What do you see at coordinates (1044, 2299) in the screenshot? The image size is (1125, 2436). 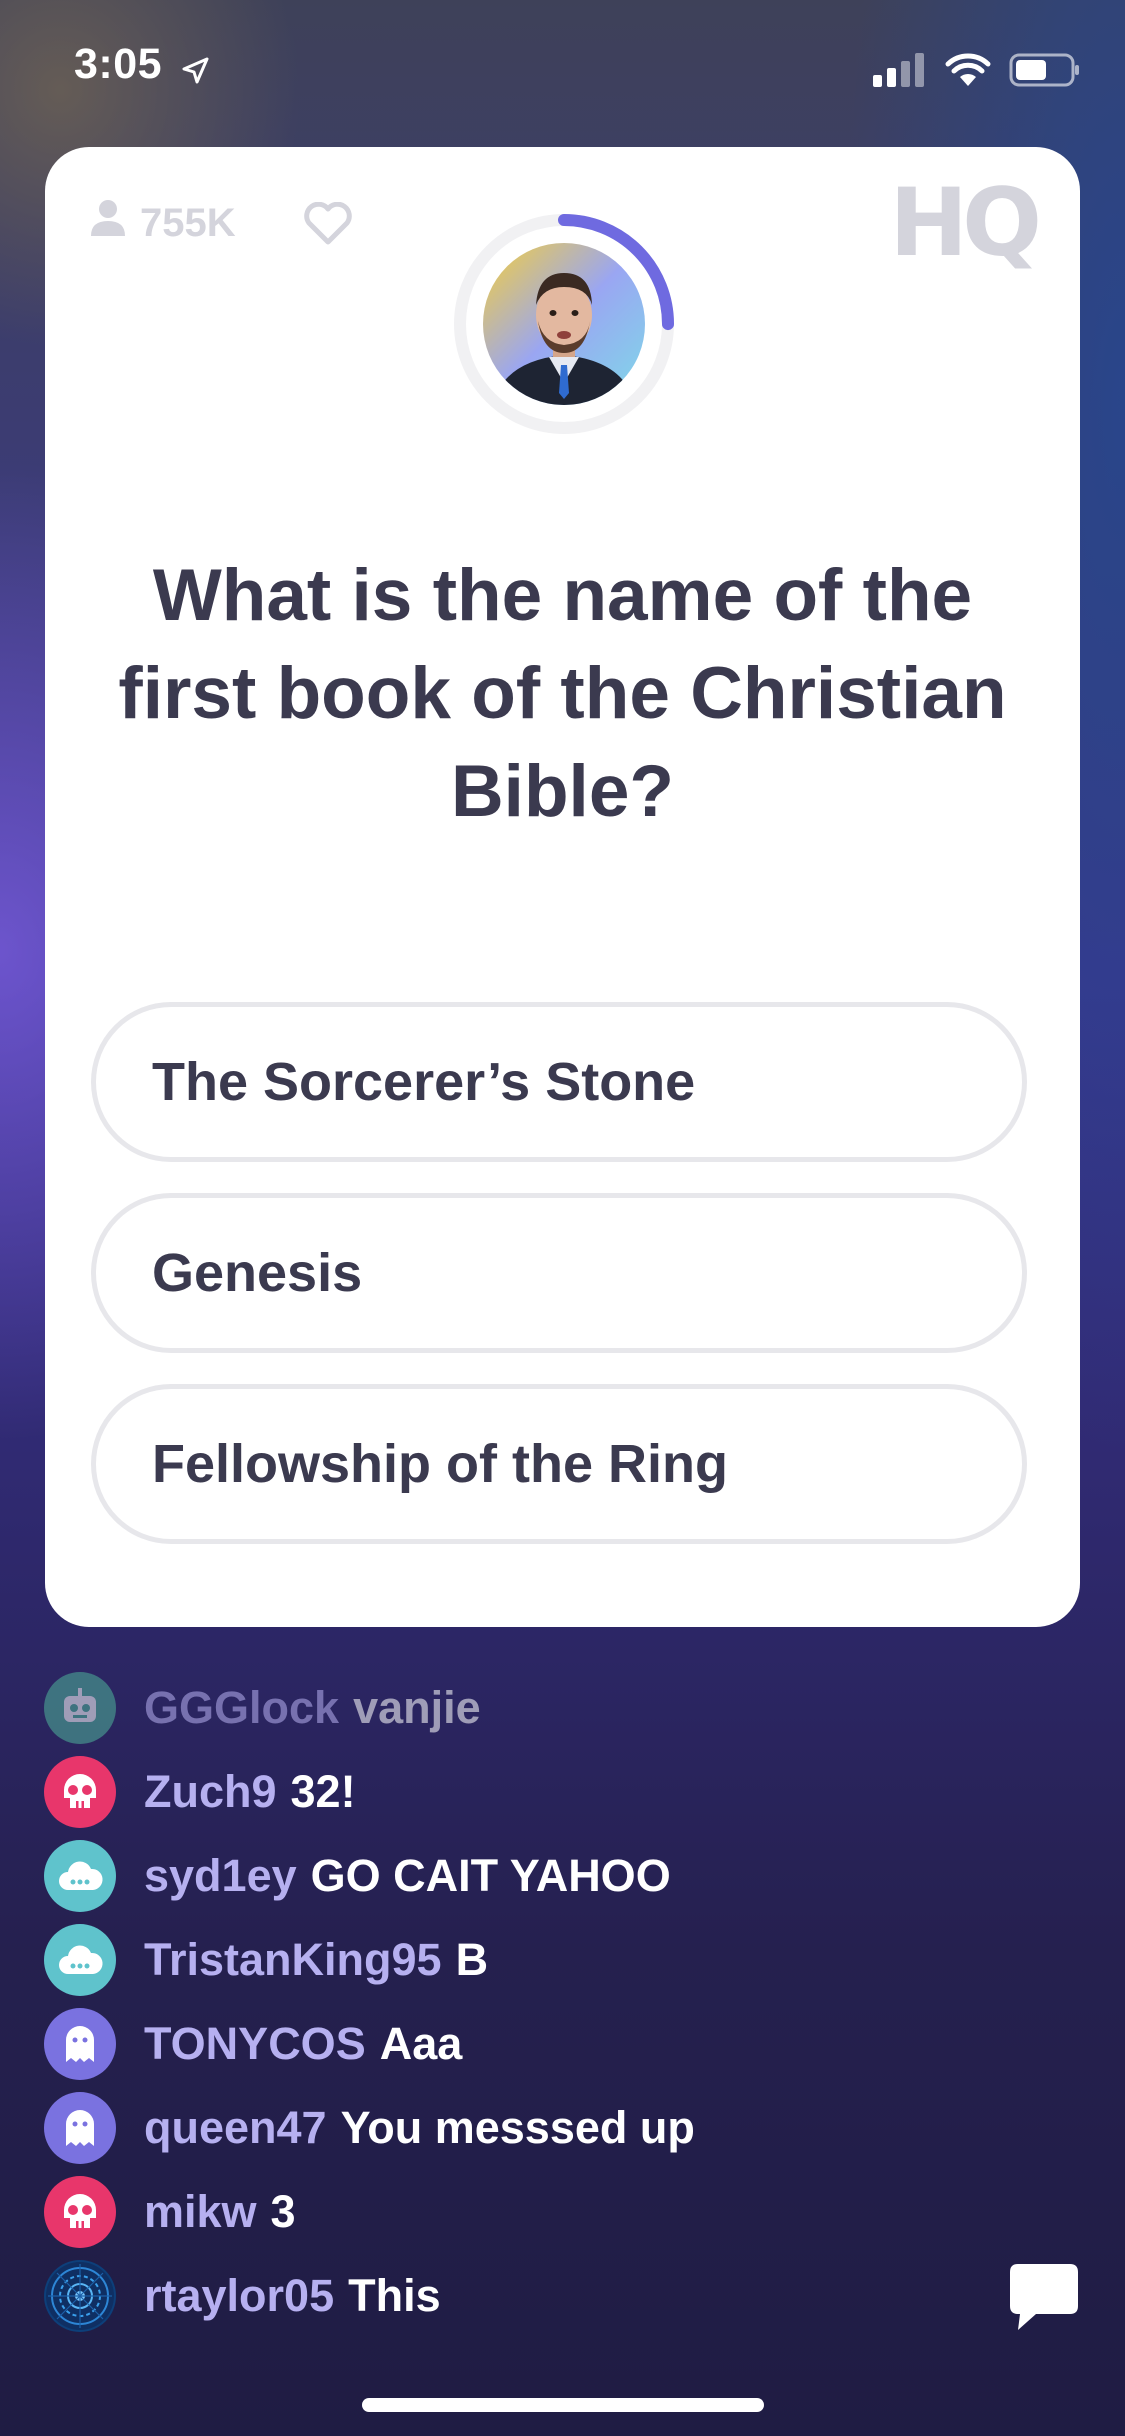 I see `chat-bubble-icon` at bounding box center [1044, 2299].